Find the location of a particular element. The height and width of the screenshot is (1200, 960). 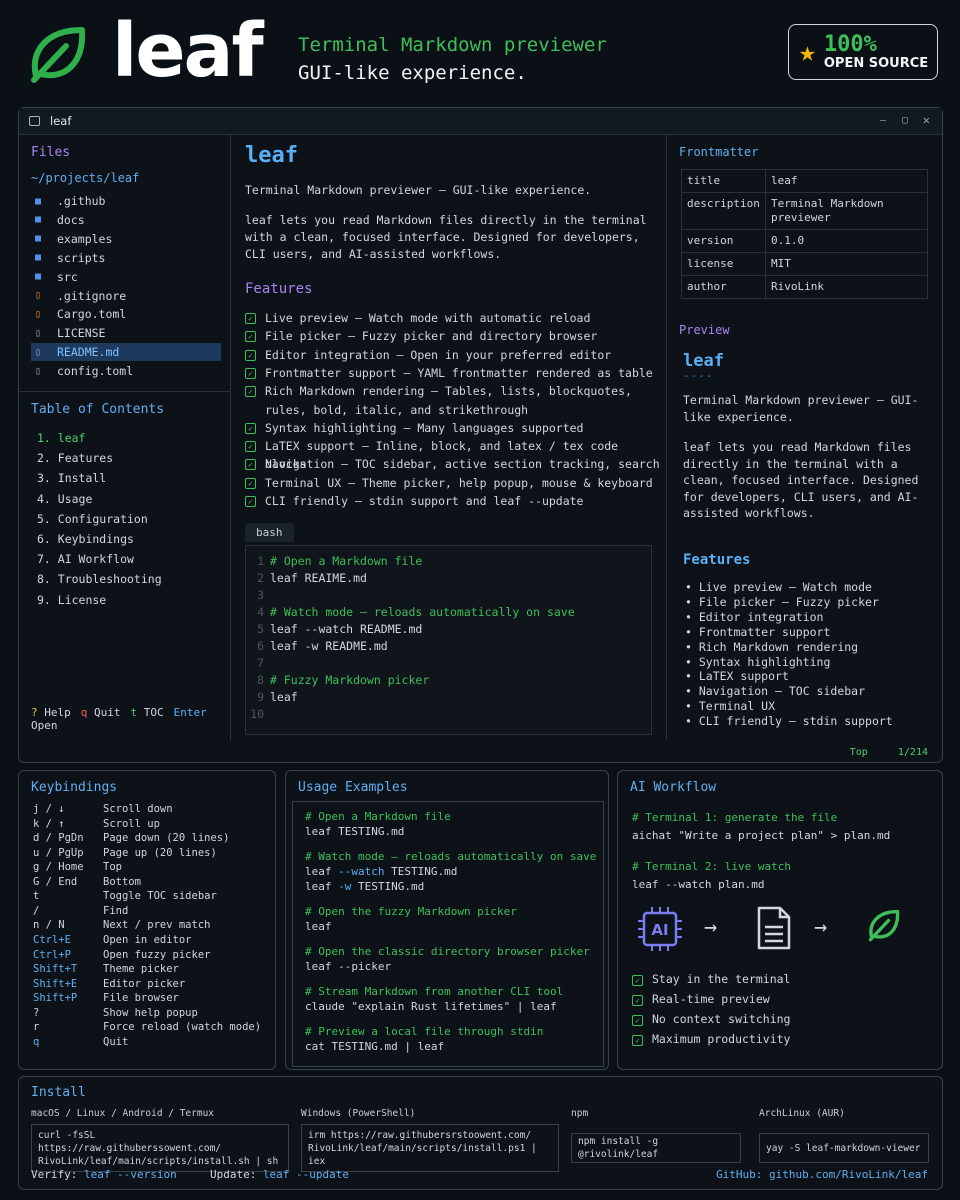

code-line: 10 is located at coordinates (258, 714).